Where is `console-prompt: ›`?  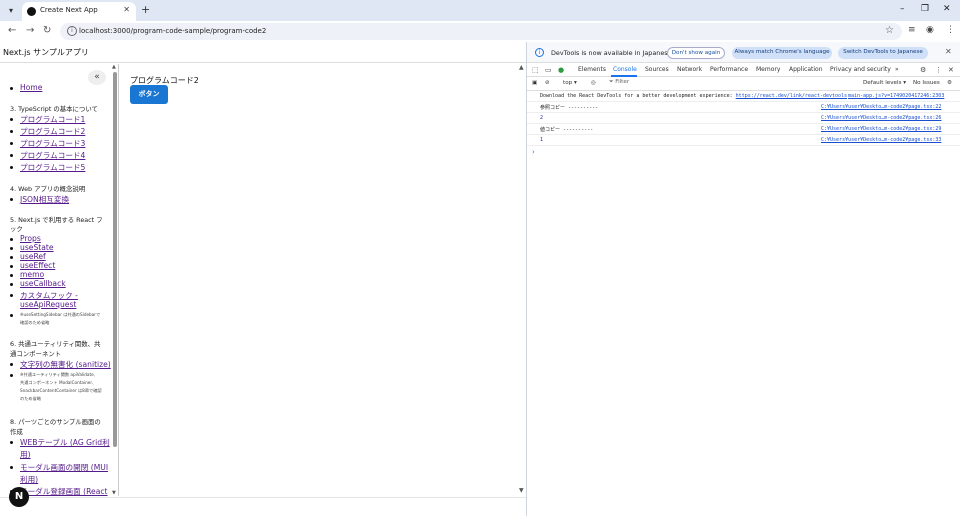
console-prompt: › is located at coordinates (533, 152).